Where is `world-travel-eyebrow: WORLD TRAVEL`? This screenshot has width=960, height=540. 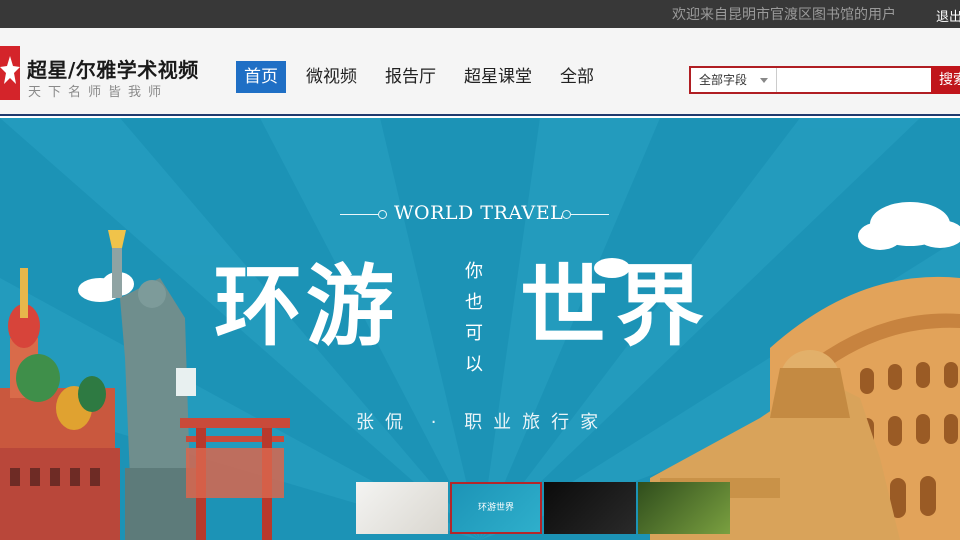 world-travel-eyebrow: WORLD TRAVEL is located at coordinates (475, 215).